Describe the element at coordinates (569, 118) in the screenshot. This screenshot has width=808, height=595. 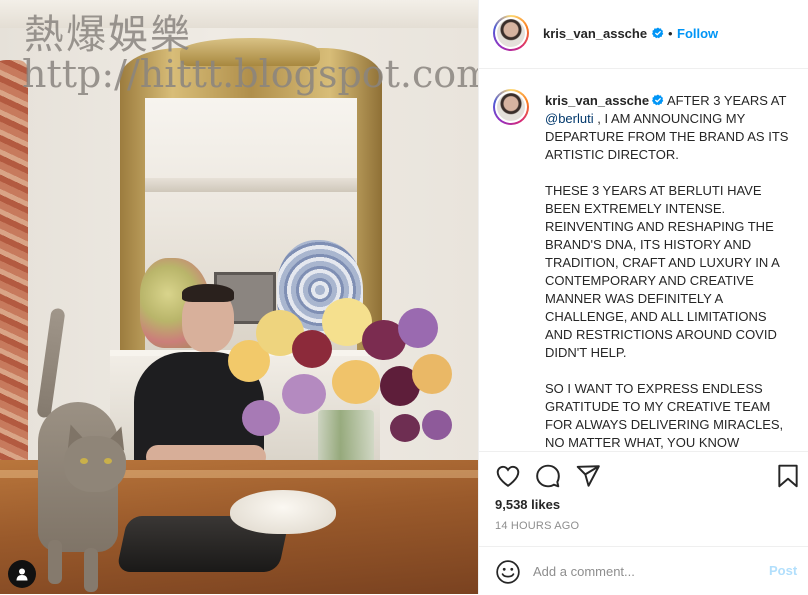
I see `mention-link: @berluti` at that location.